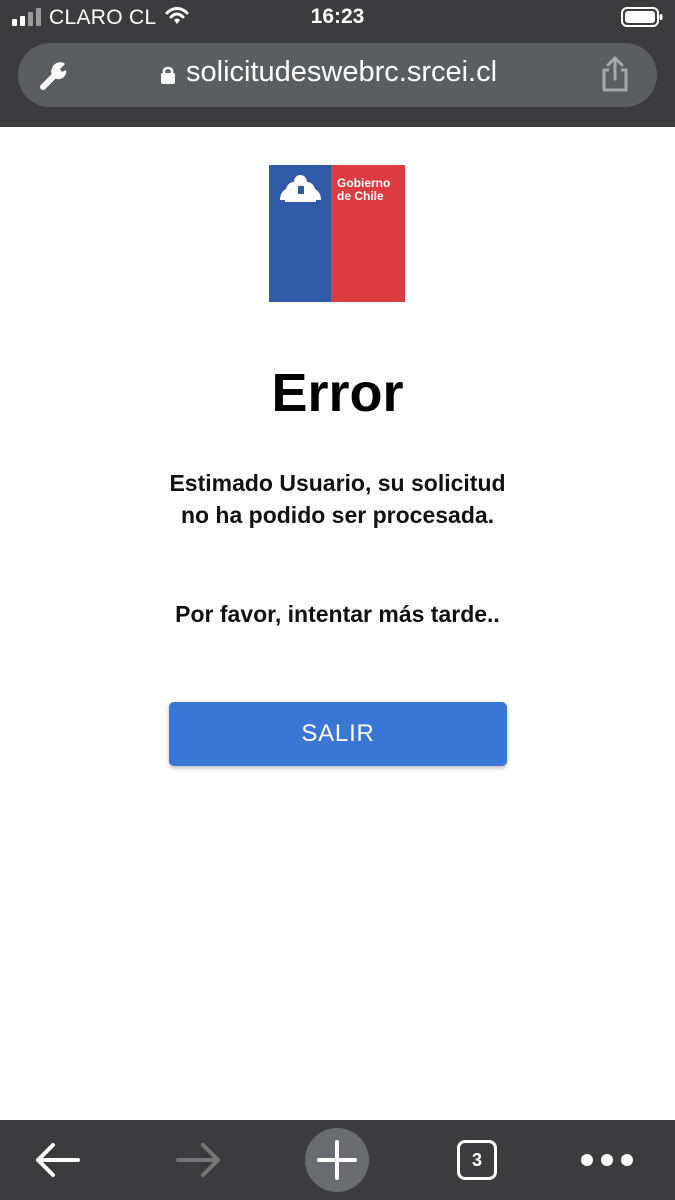 The height and width of the screenshot is (1200, 675). Describe the element at coordinates (360, 196) in the screenshot. I see `logo-line-2: de Chile` at that location.